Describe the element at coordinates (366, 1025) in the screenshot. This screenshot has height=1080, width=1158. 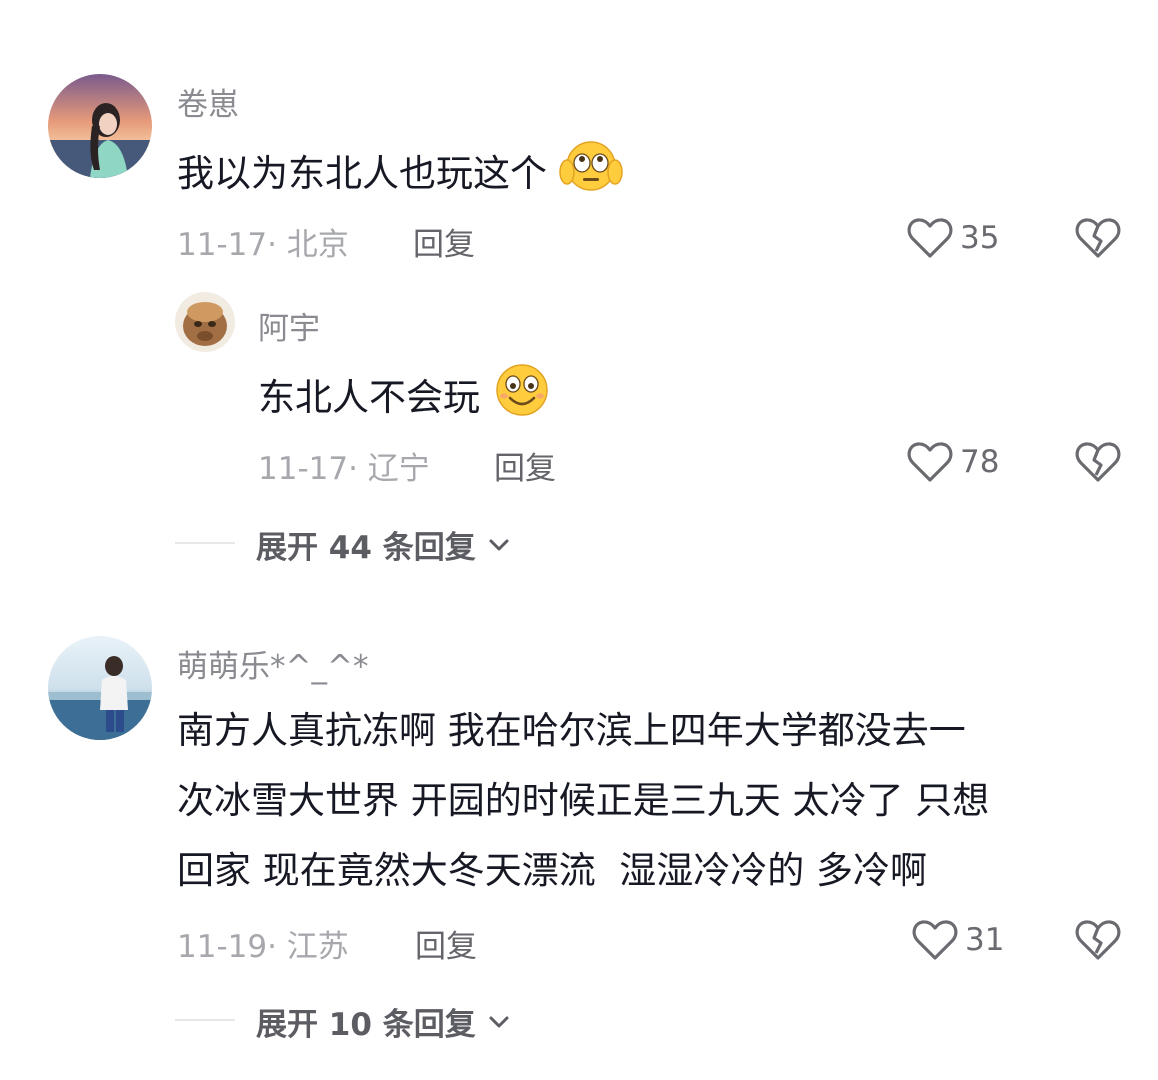
I see `expand-replies-label: 展开 10 条回复` at that location.